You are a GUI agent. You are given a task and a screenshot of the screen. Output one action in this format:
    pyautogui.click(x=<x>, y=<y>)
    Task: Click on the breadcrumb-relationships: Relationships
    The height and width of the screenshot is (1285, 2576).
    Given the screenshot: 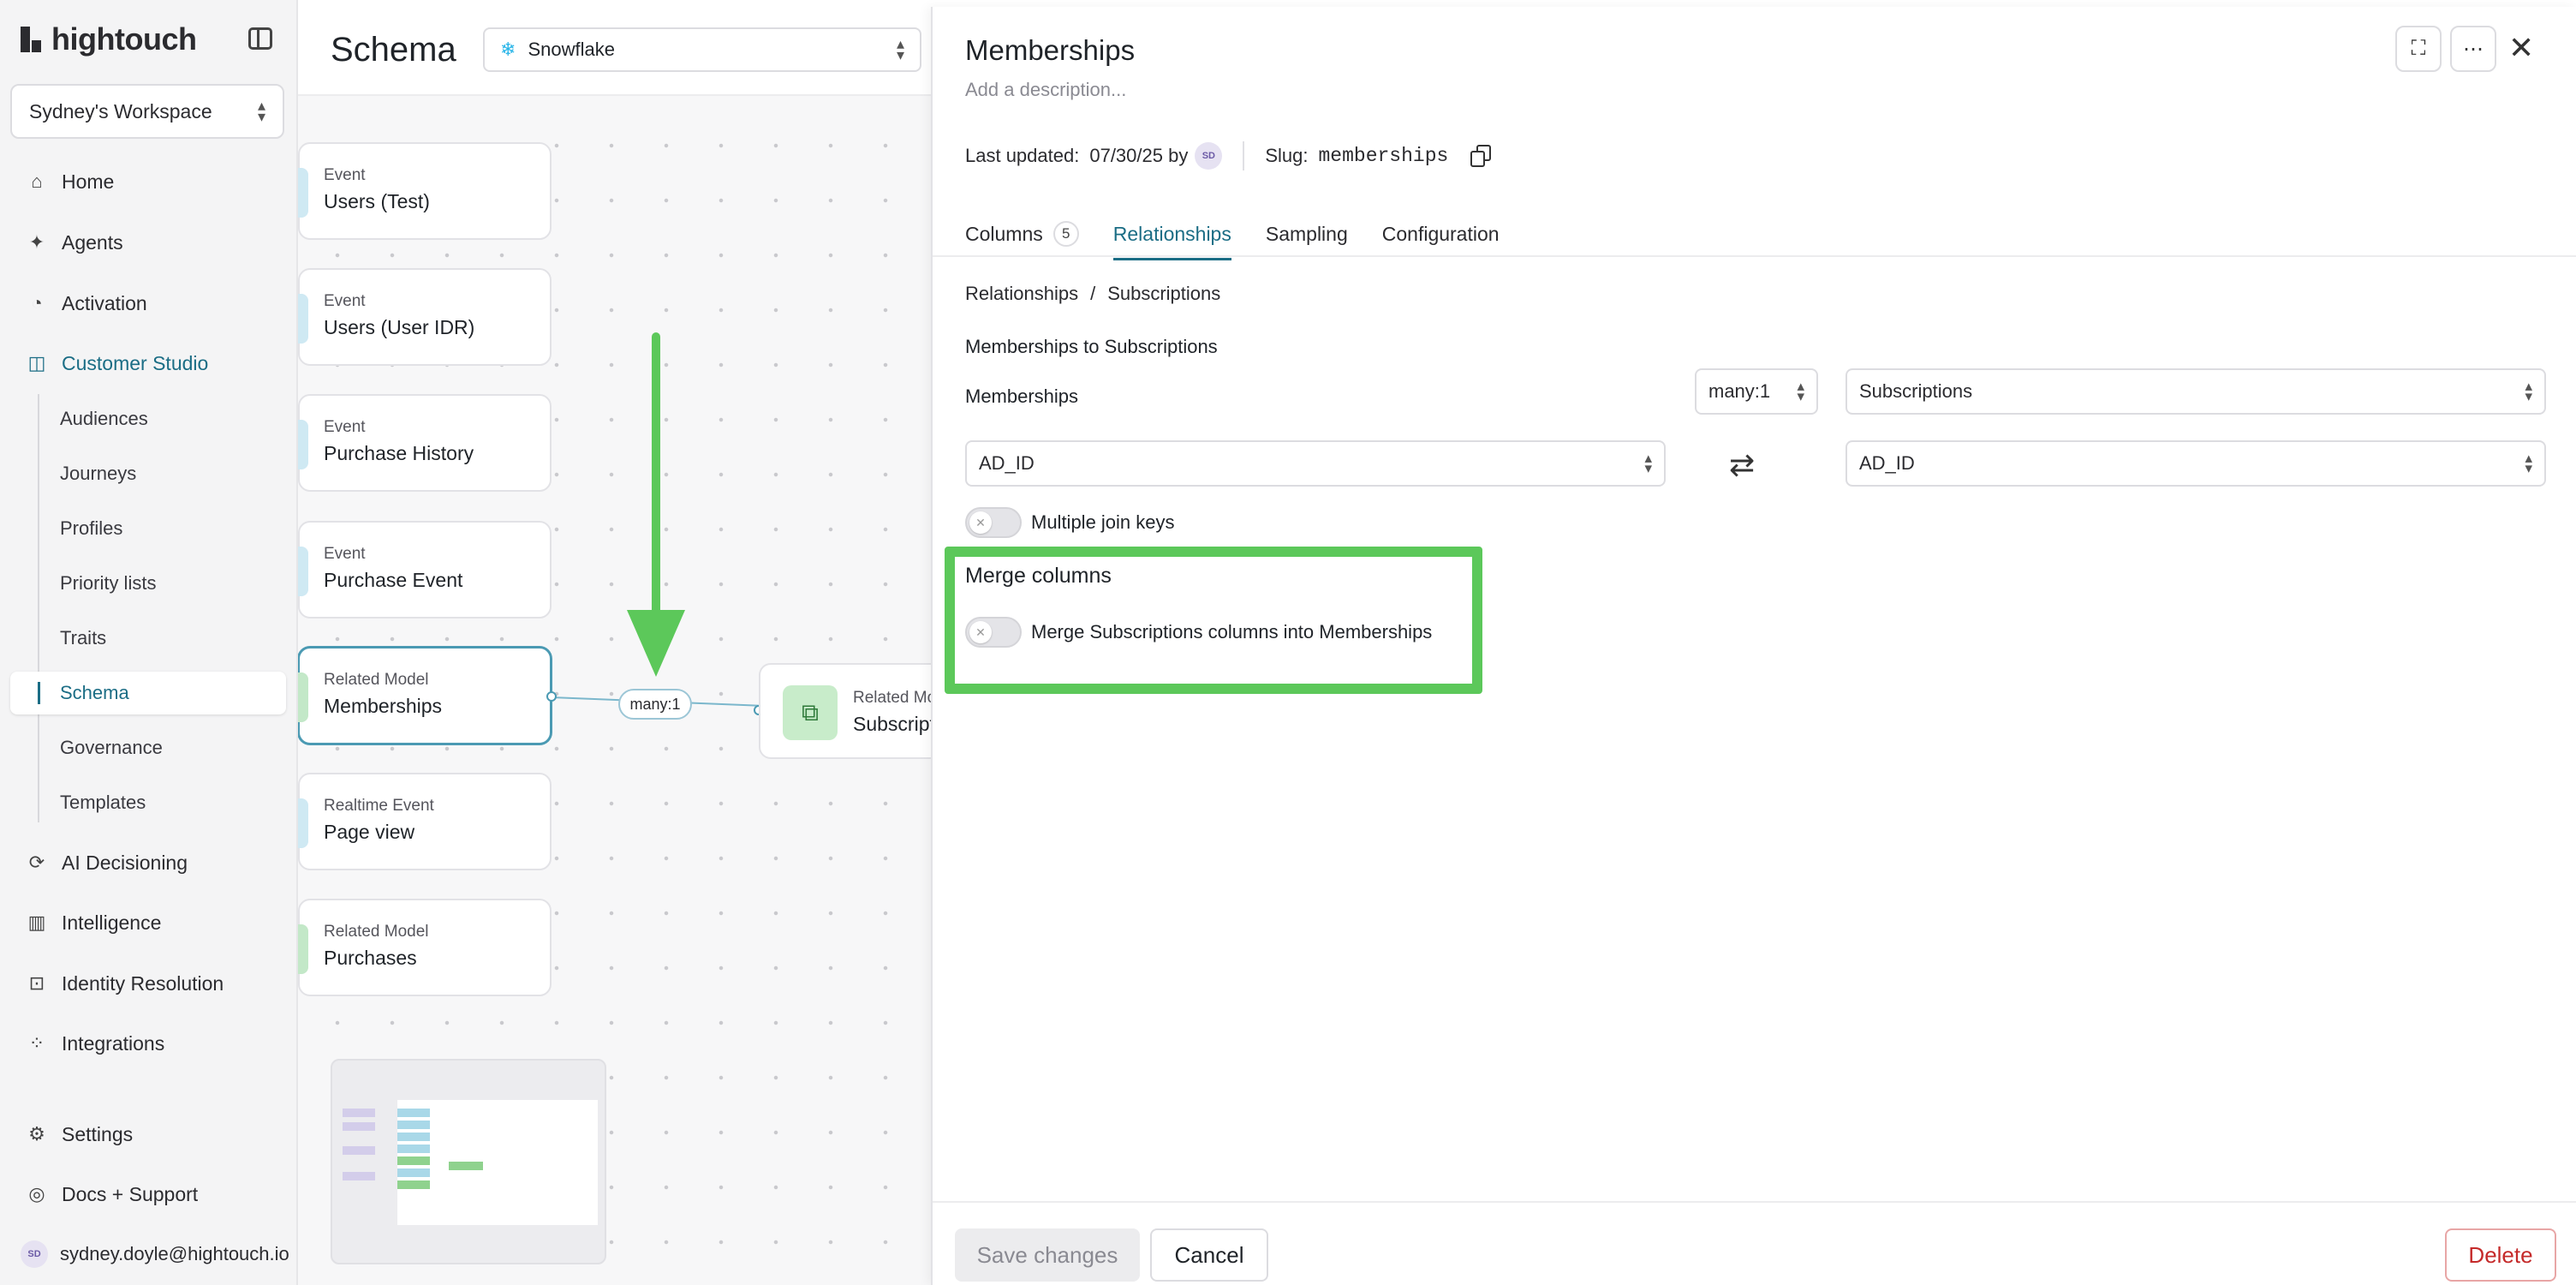 What is the action you would take?
    pyautogui.click(x=1021, y=294)
    